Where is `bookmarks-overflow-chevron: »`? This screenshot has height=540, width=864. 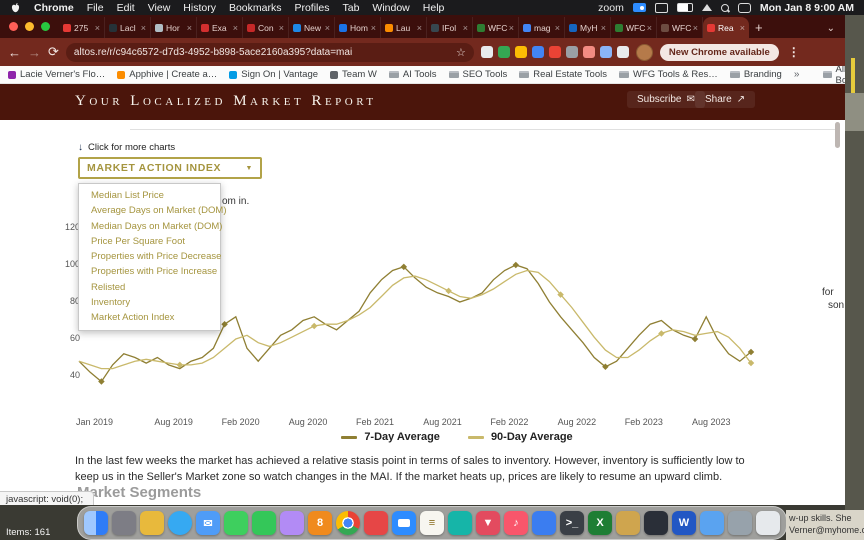 bookmarks-overflow-chevron: » is located at coordinates (797, 74).